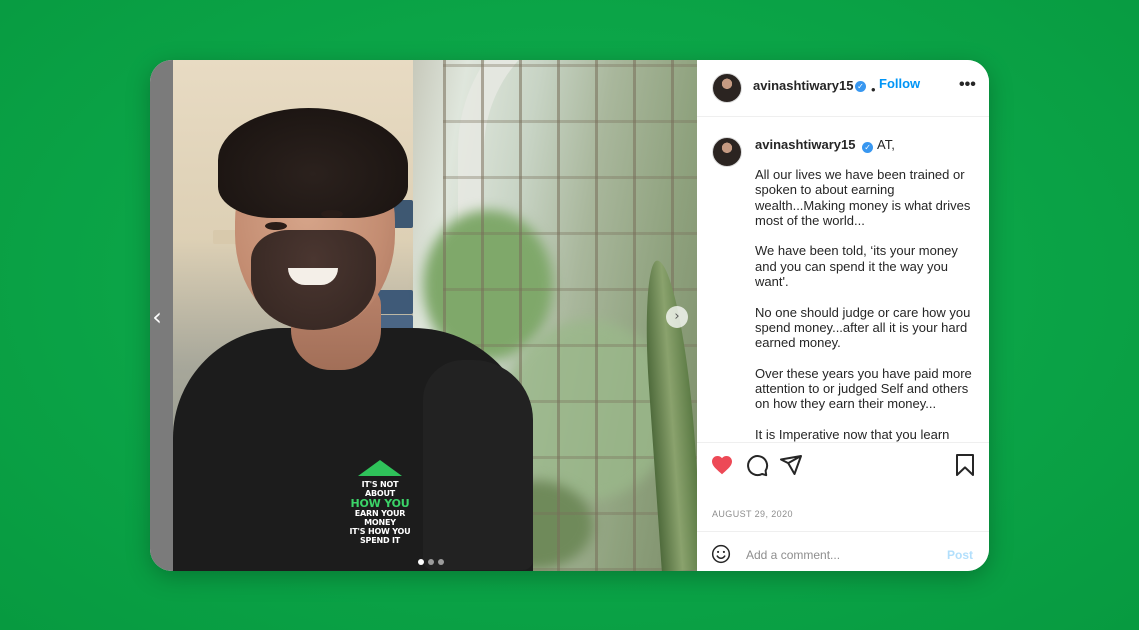  I want to click on caption-avatar, so click(727, 152).